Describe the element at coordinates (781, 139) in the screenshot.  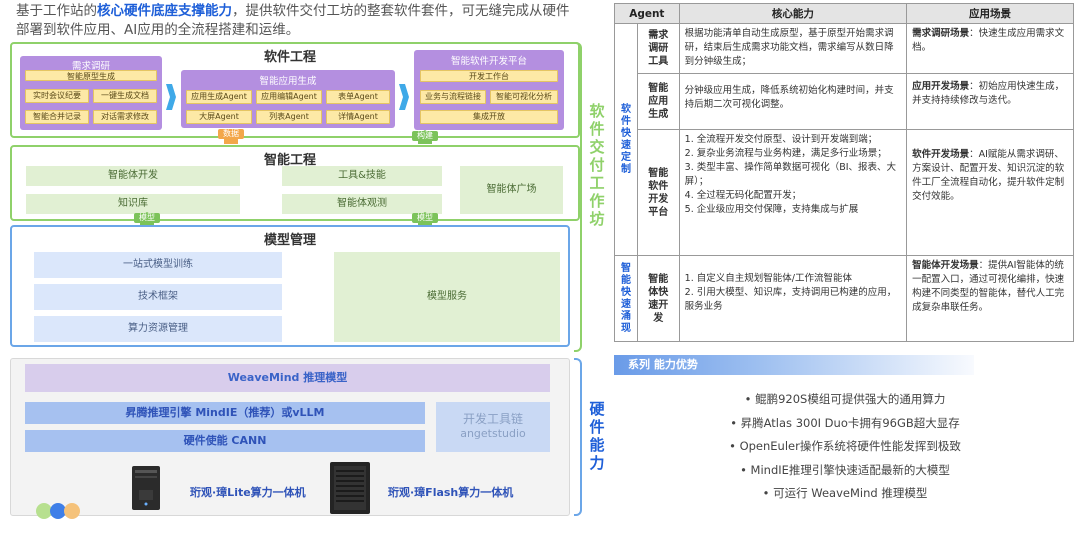
I see `capability-line: 1. 全流程开发交付原型、设计到开发端到端；` at that location.